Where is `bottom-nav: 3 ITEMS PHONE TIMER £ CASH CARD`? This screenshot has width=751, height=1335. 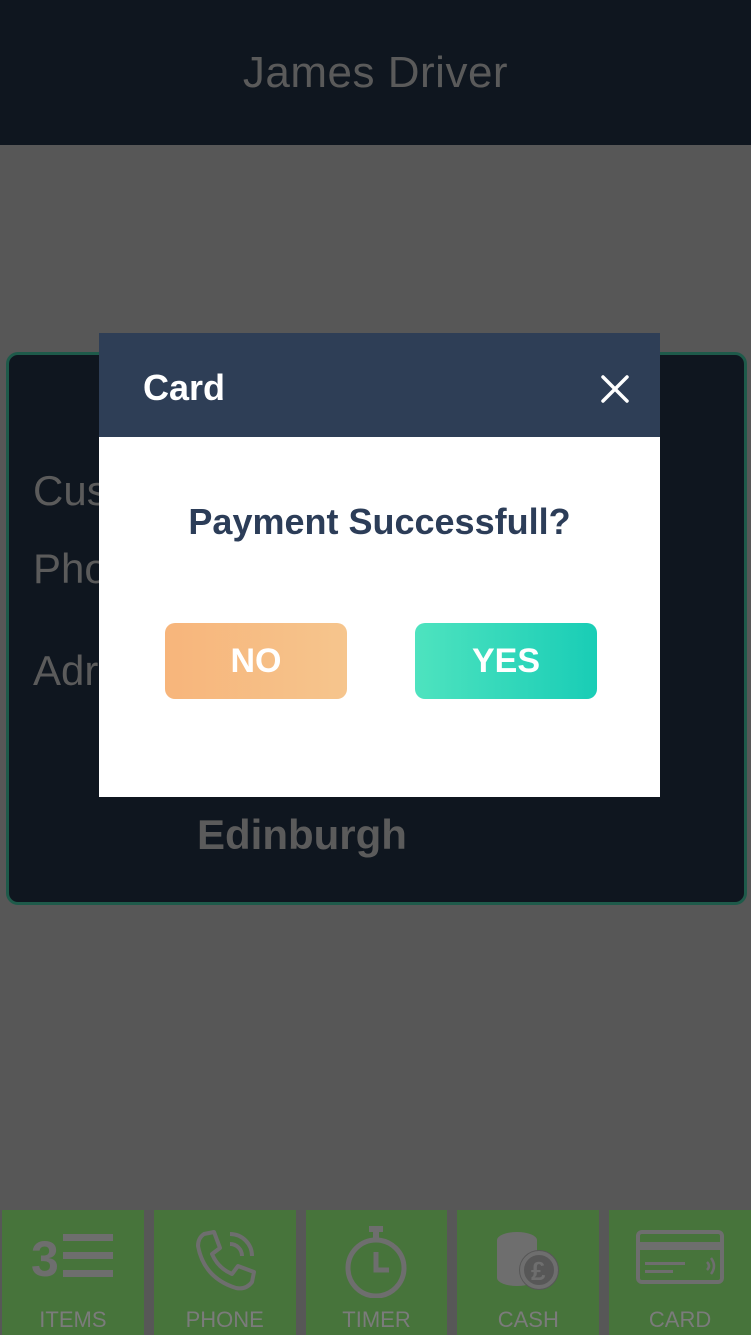
bottom-nav: 3 ITEMS PHONE TIMER £ CASH CARD is located at coordinates (375, 1272).